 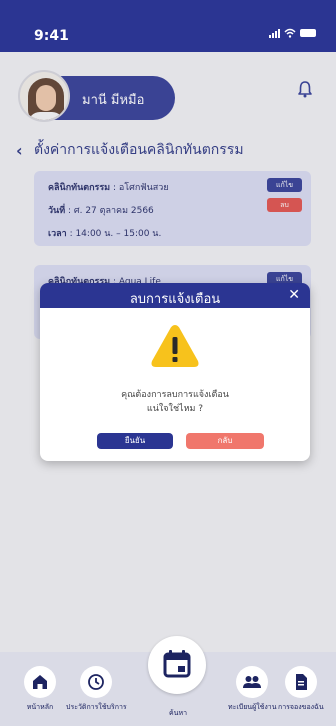 I want to click on dialog-message: คุณต้องการลบการแจ้งเตือน แน่ใจใช่ไหม ?, so click(x=175, y=402).